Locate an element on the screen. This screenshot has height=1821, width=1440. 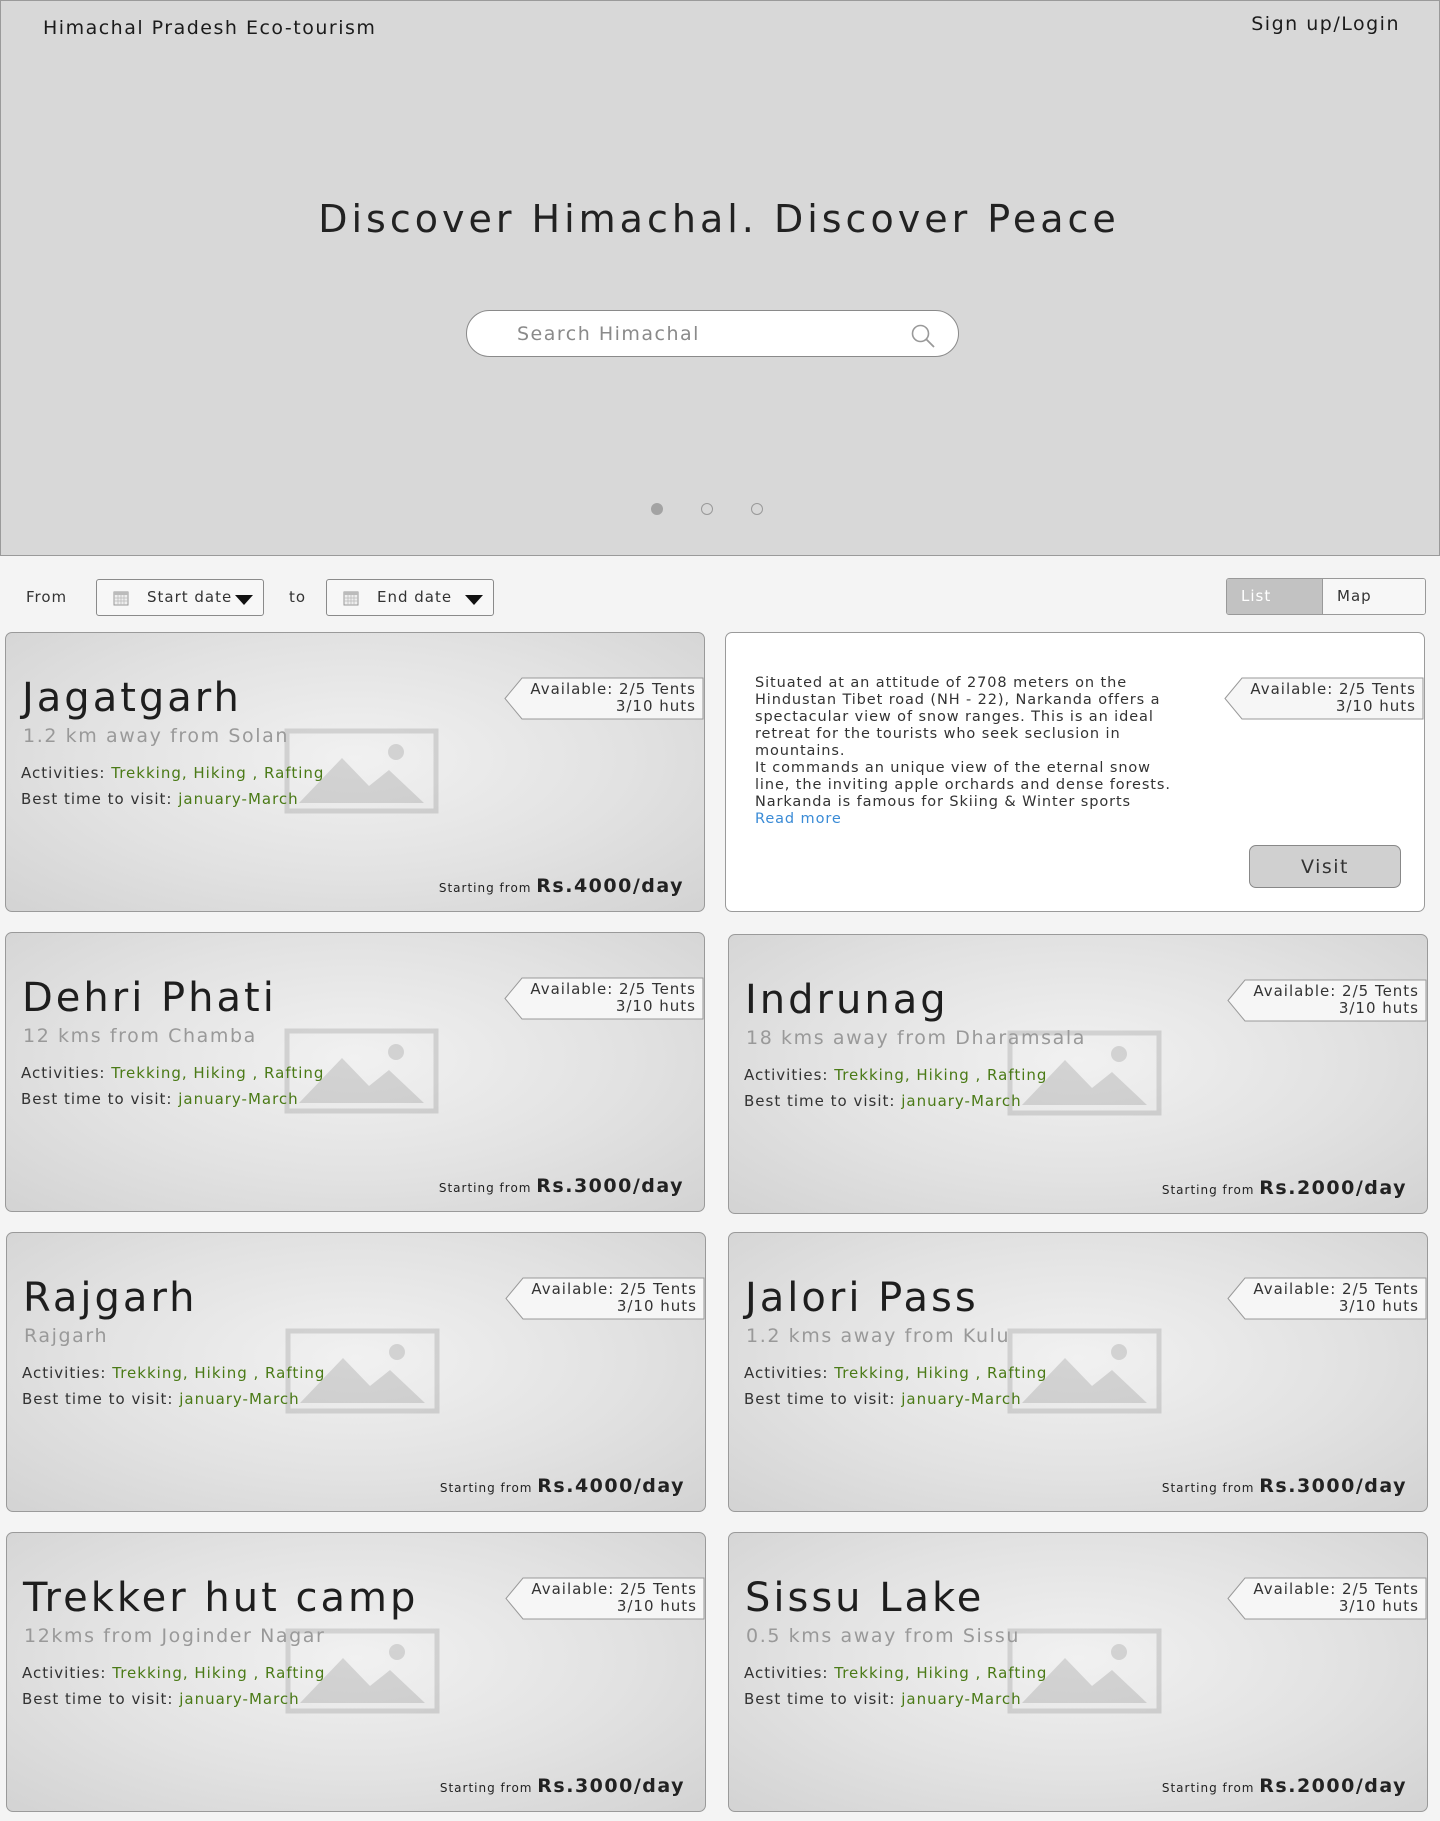
calendar-icon is located at coordinates (121, 598).